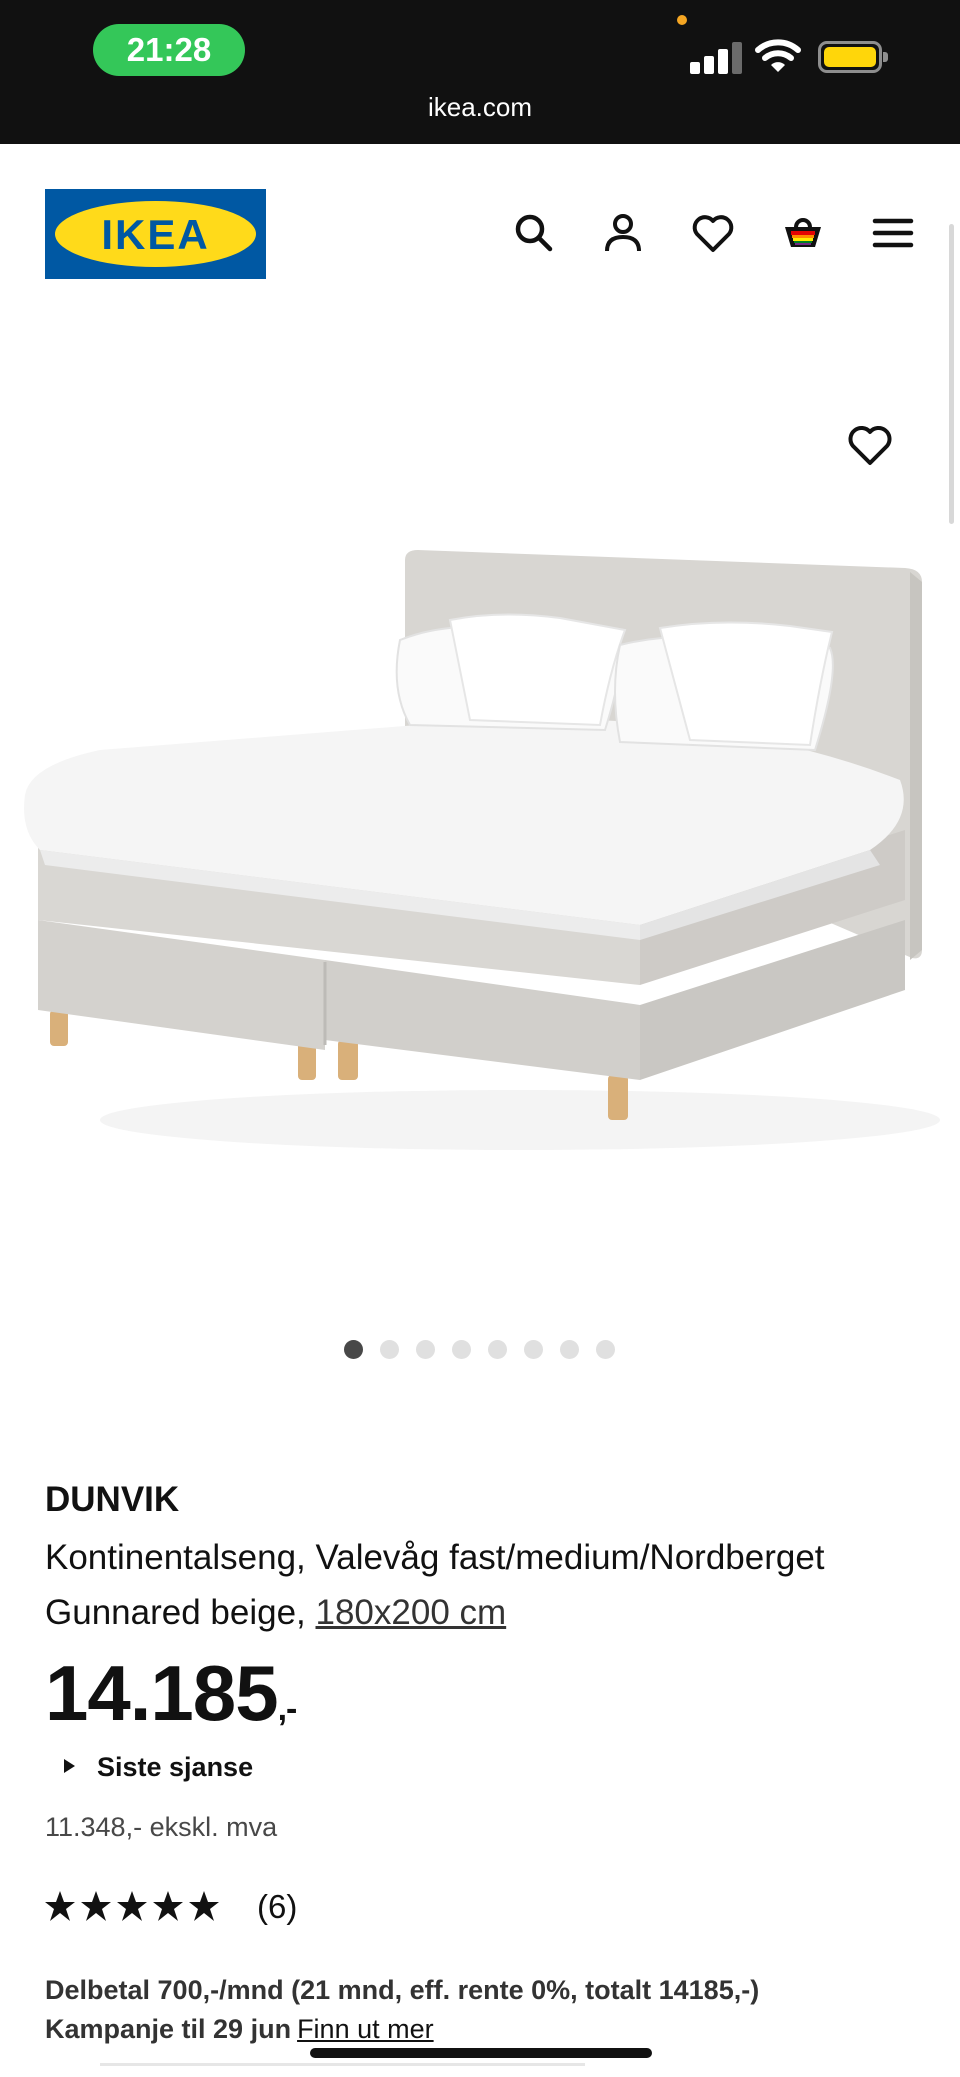 The height and width of the screenshot is (2077, 960). I want to click on profile-icon, so click(623, 233).